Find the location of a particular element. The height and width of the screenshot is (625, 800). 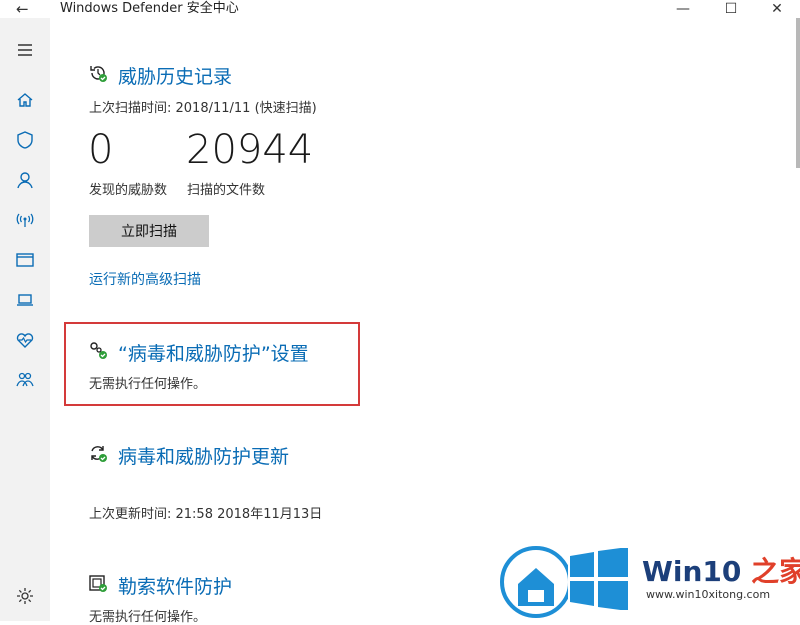

back-button: ← is located at coordinates (28, 9).